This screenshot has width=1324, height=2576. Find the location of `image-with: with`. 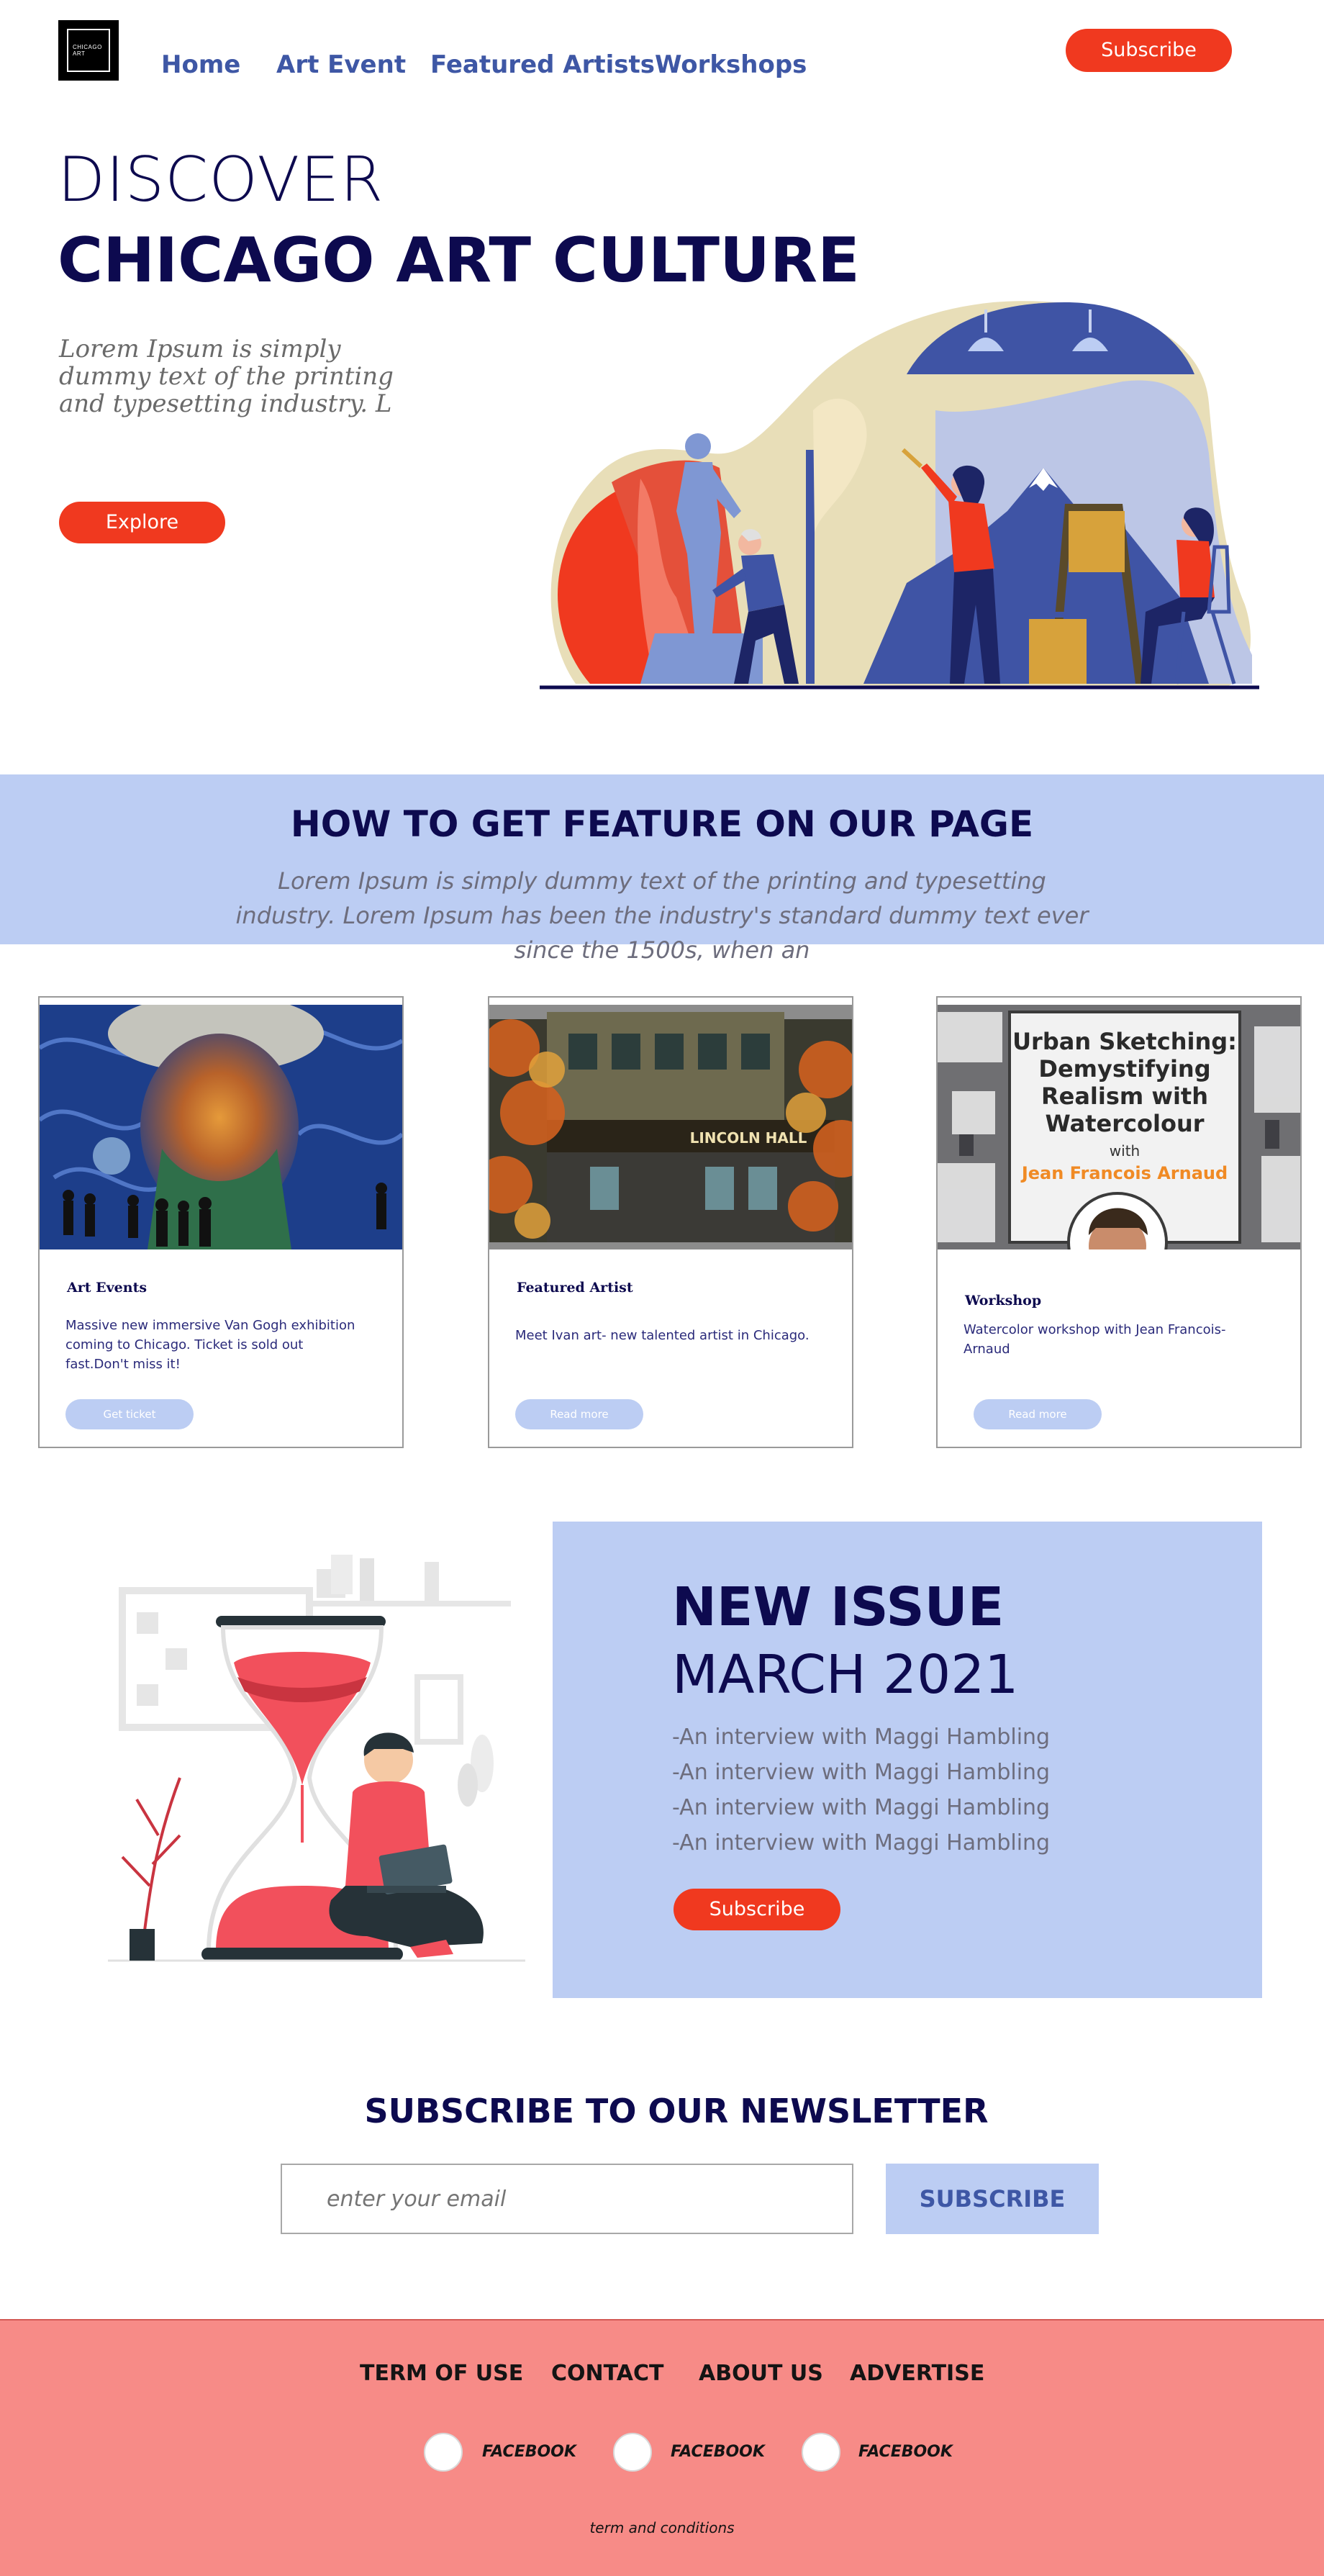

image-with: with is located at coordinates (1125, 1151).